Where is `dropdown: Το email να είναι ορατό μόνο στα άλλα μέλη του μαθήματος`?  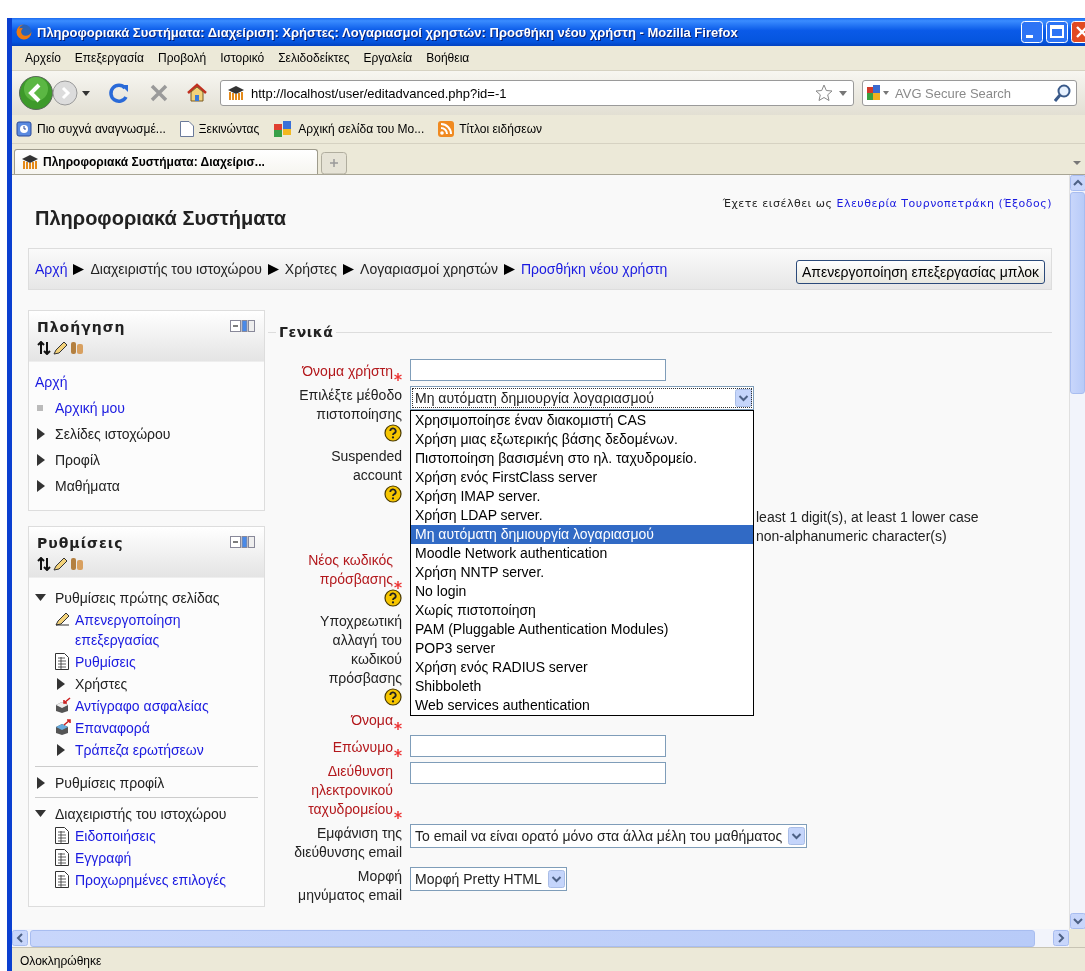 dropdown: Το email να είναι ορατό μόνο στα άλλα μέλη του μαθήματος is located at coordinates (609, 836).